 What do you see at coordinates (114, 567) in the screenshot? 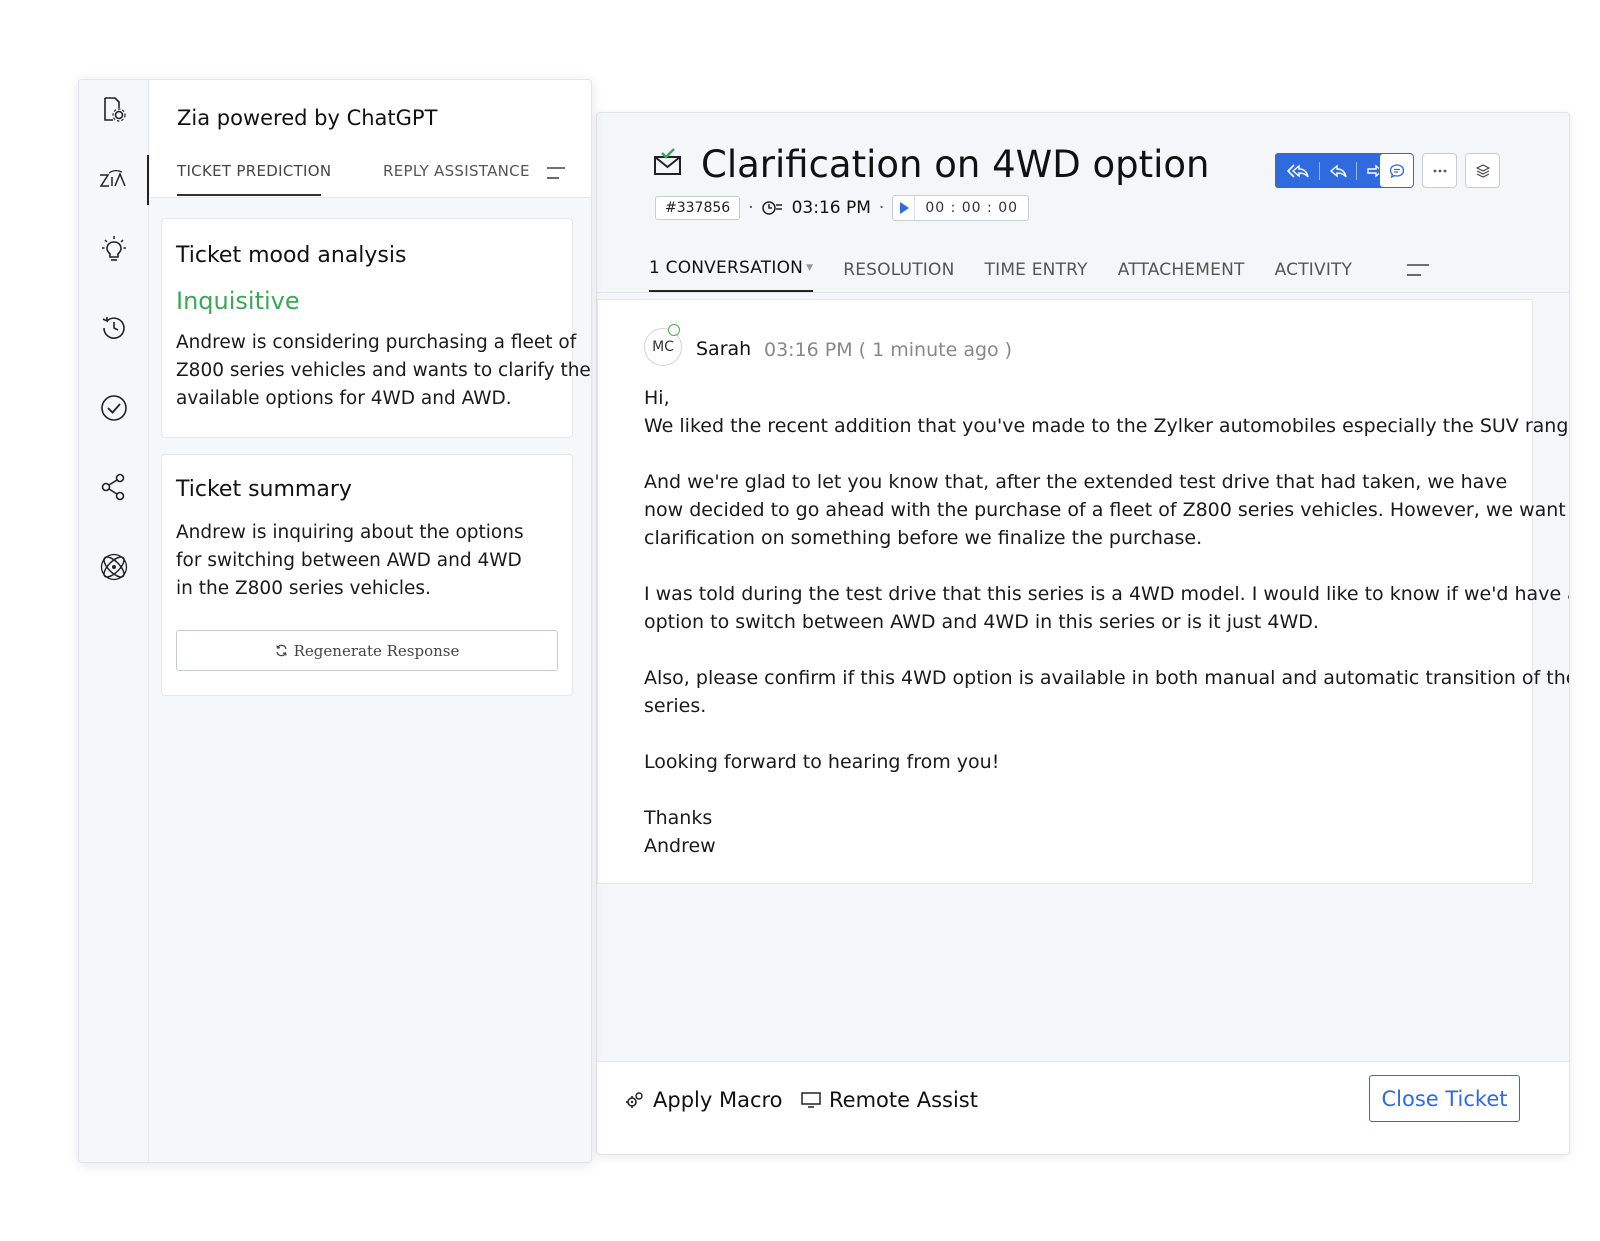
I see `atom-icon` at bounding box center [114, 567].